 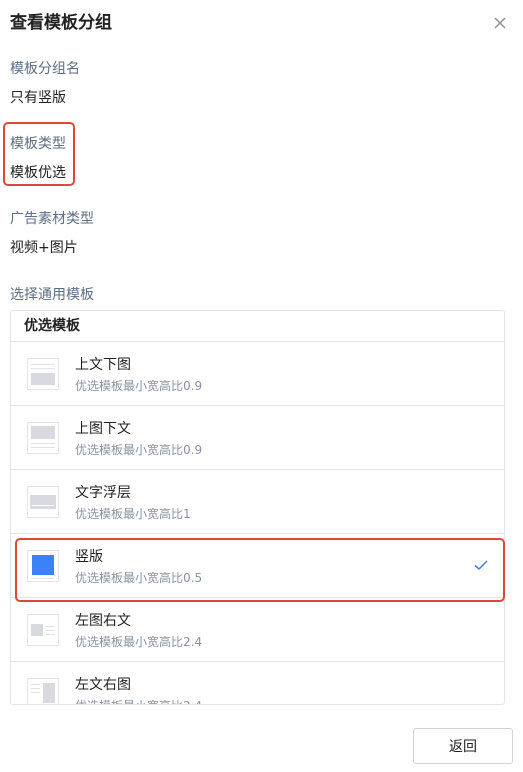 What do you see at coordinates (481, 565) in the screenshot?
I see `checkmark-icon` at bounding box center [481, 565].